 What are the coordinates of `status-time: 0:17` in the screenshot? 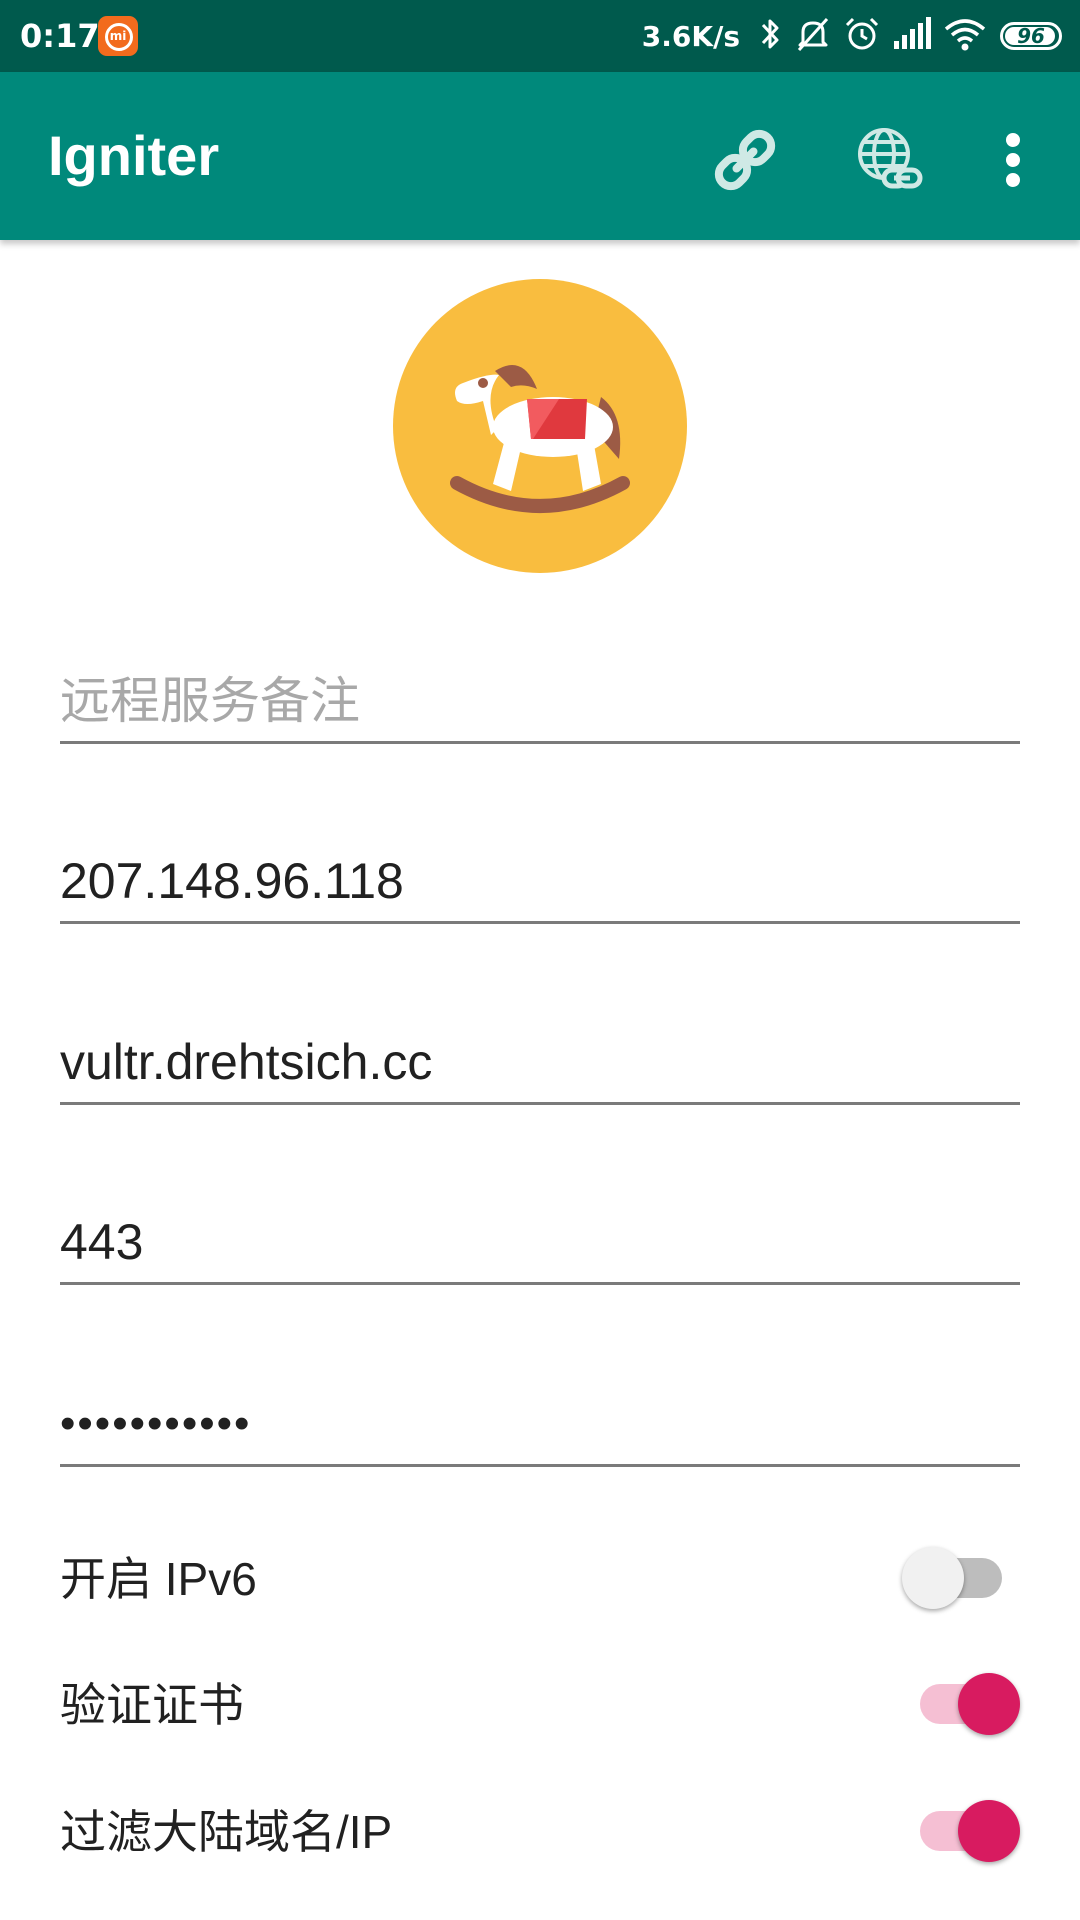 It's located at (60, 36).